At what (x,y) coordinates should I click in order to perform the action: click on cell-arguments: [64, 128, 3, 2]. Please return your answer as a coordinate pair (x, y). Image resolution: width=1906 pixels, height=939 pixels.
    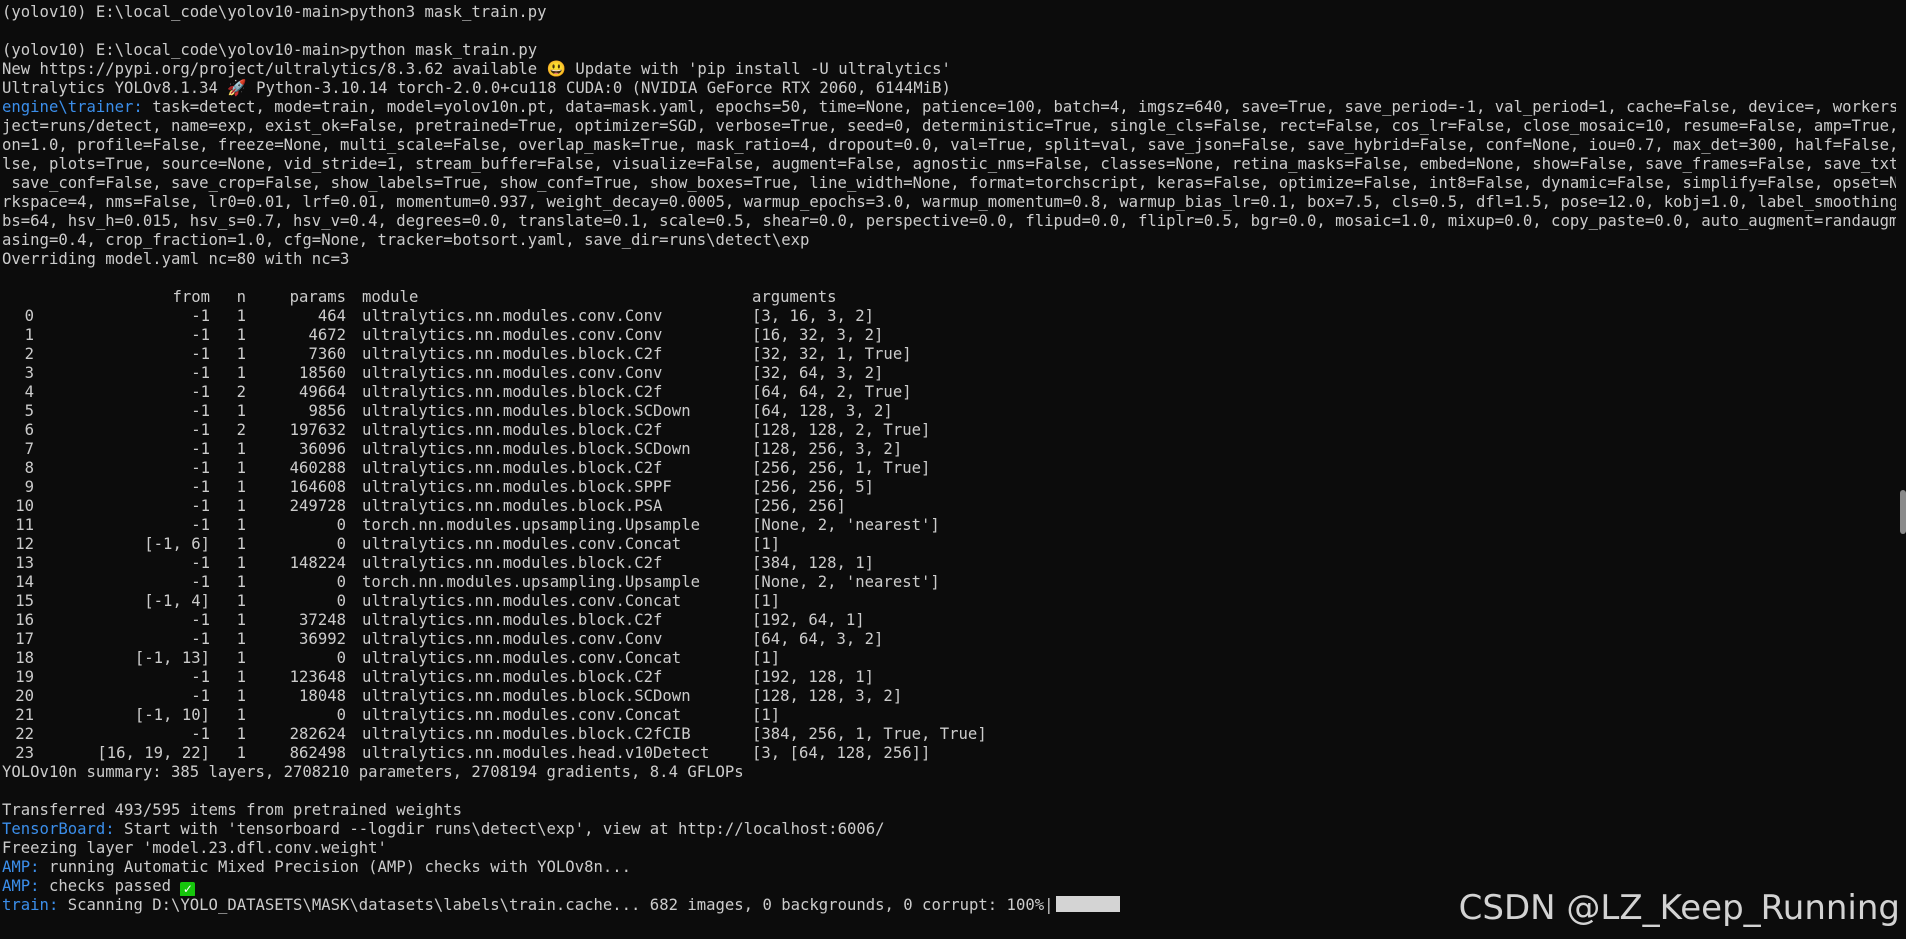
    Looking at the image, I should click on (822, 411).